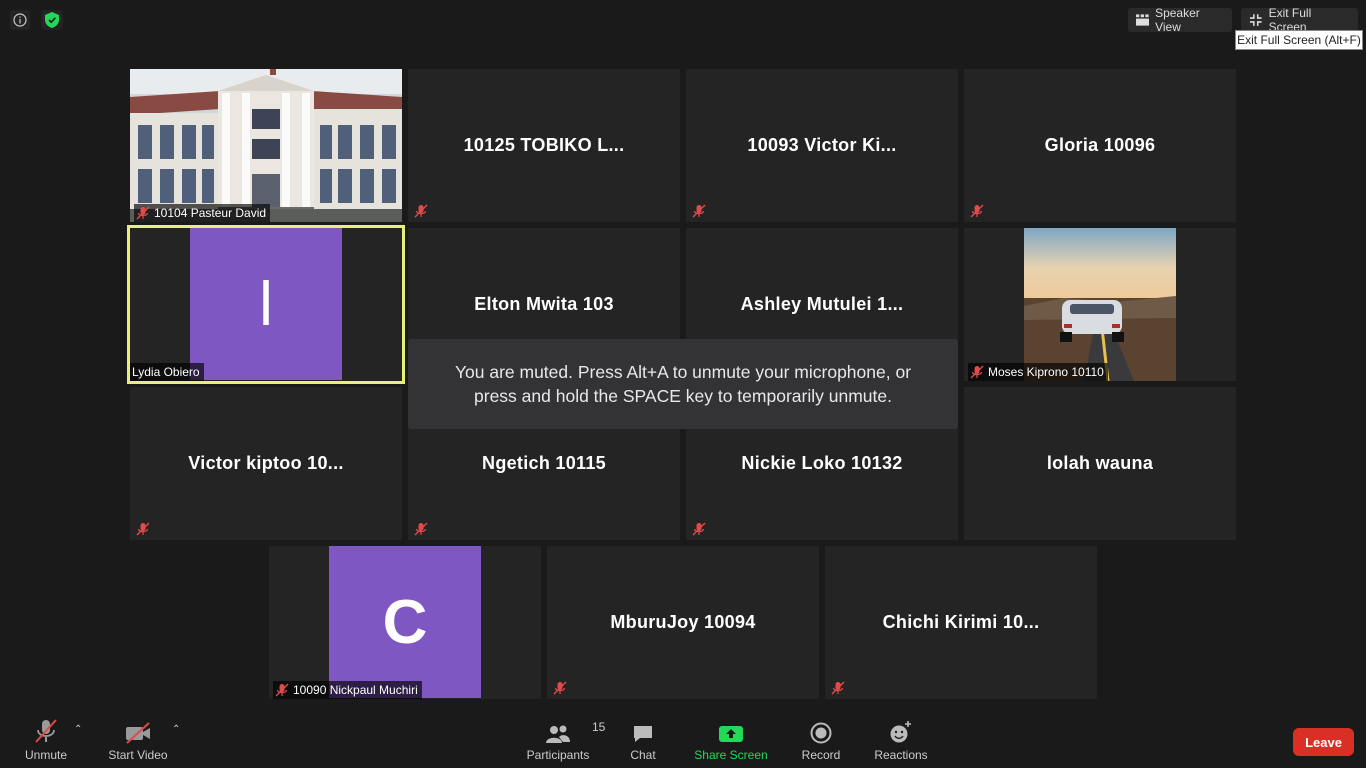 The image size is (1366, 768). I want to click on participant-name: Gloria 10096, so click(1100, 145).